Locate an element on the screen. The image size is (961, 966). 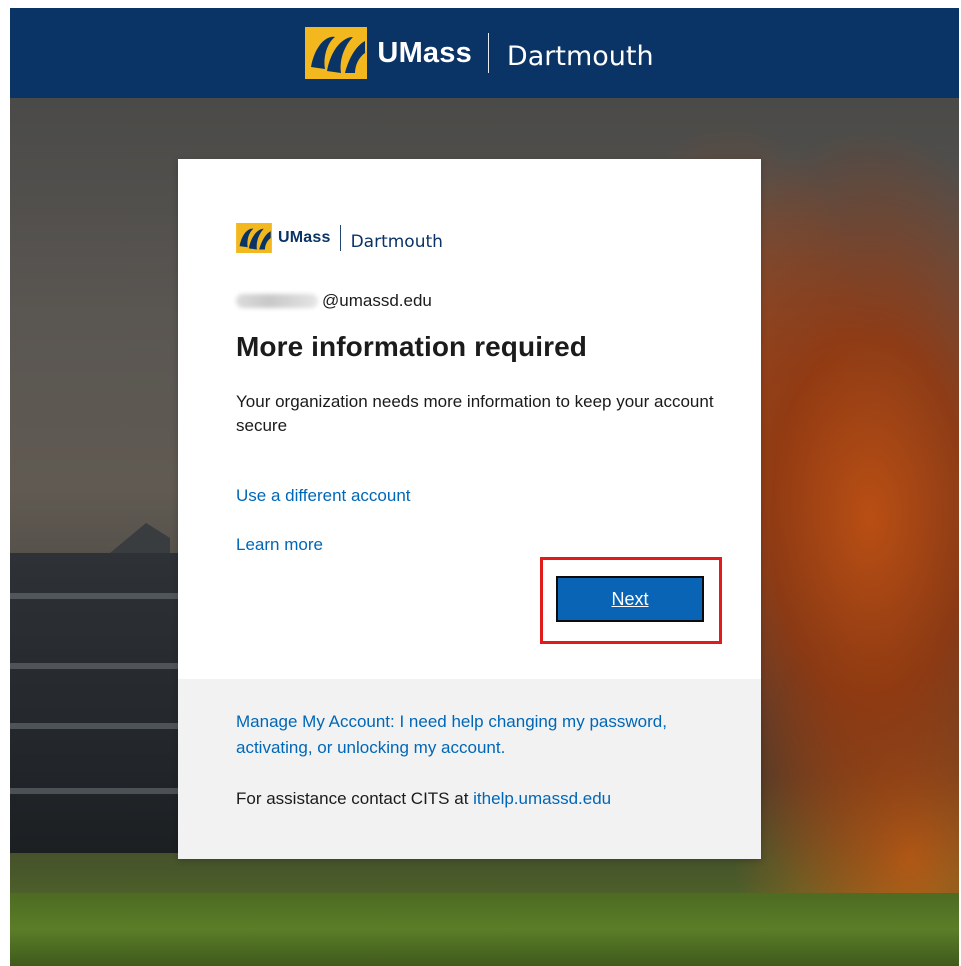
account-email: @umassd.edu is located at coordinates (334, 301).